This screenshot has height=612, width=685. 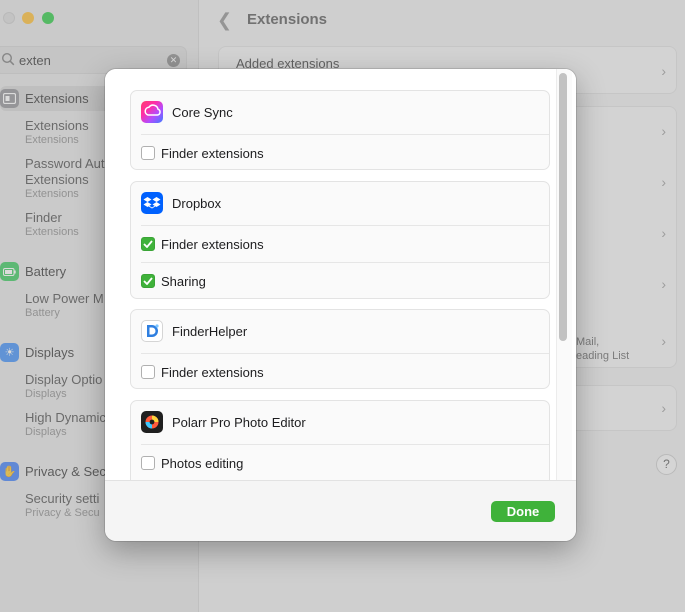 What do you see at coordinates (152, 331) in the screenshot?
I see `finderhelper-icon` at bounding box center [152, 331].